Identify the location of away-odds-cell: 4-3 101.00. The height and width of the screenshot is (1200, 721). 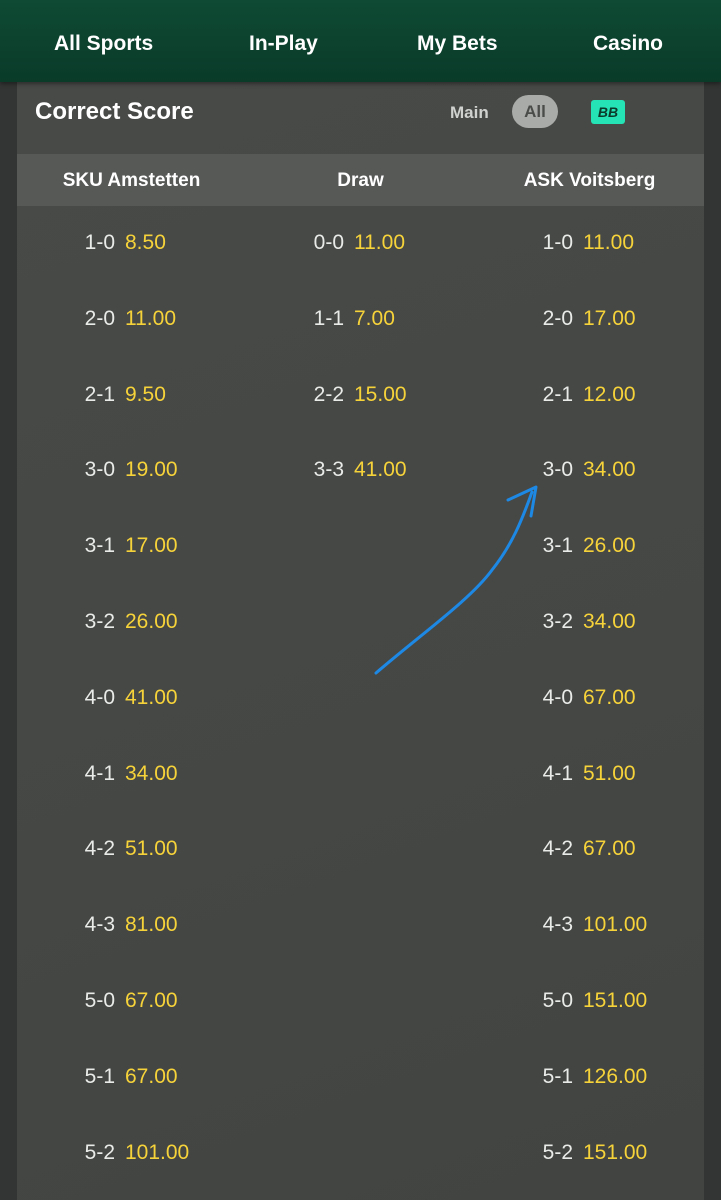
(589, 925).